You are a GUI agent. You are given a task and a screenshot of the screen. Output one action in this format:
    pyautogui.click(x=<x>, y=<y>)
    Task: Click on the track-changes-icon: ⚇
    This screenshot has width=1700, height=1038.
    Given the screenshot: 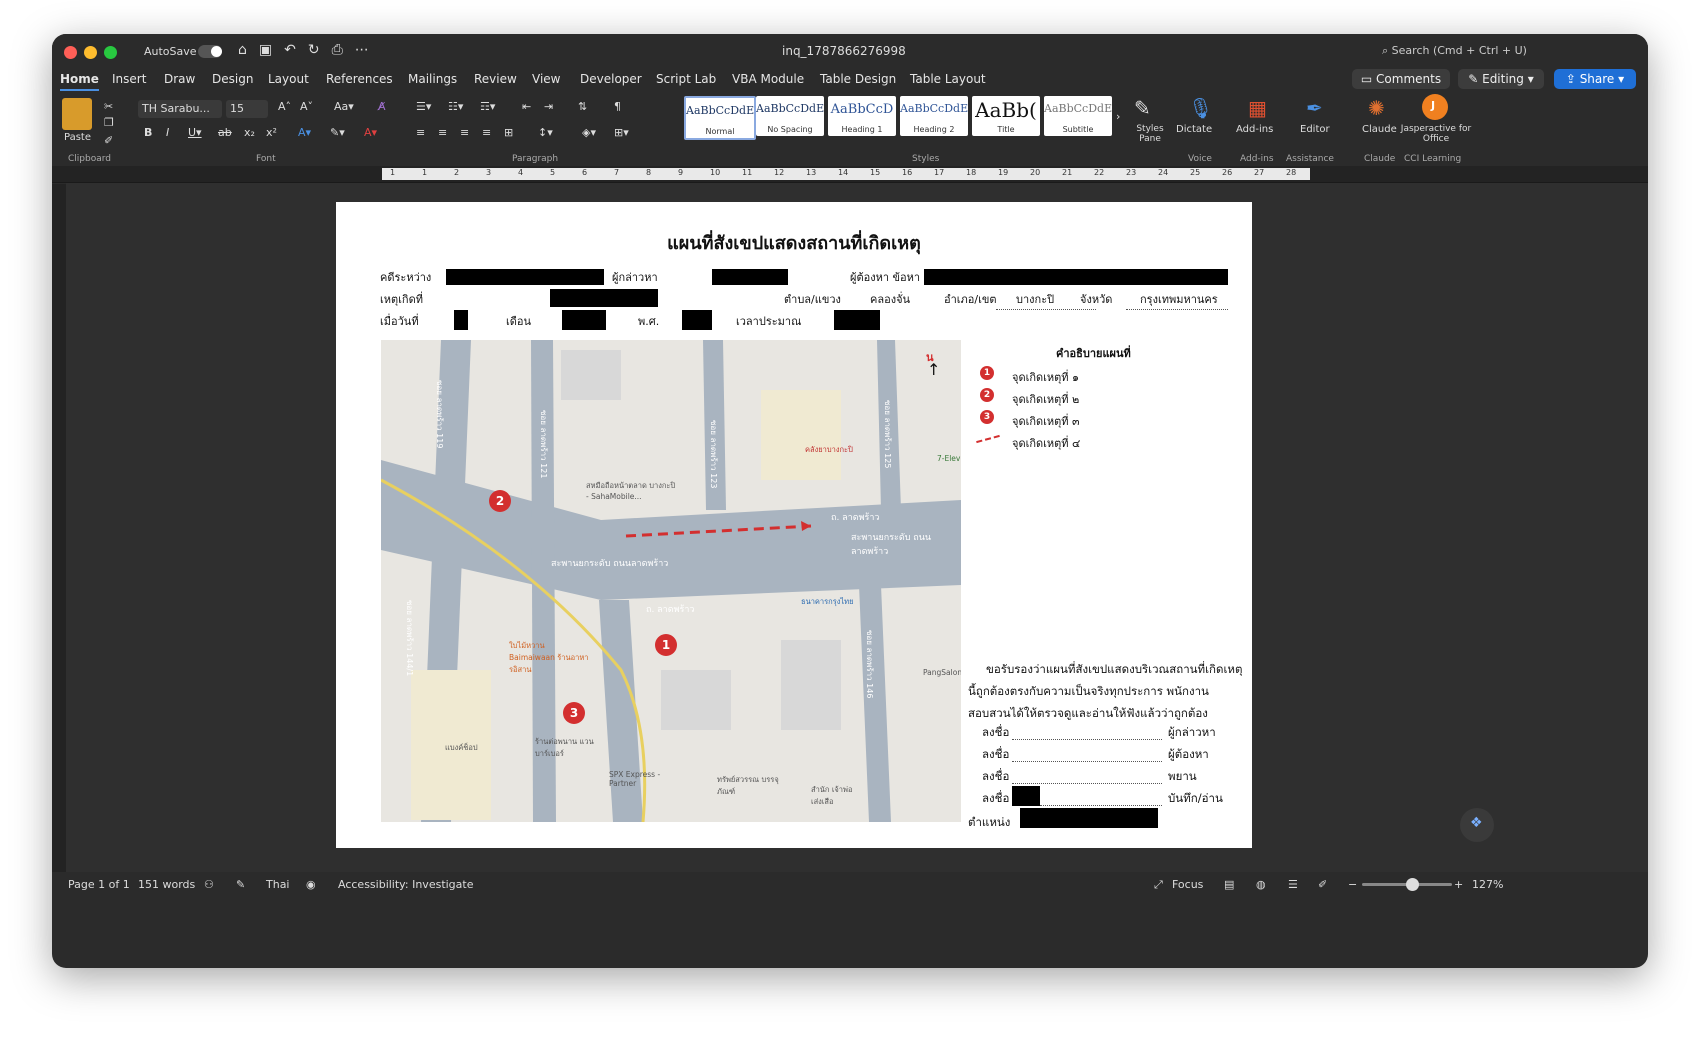 What is the action you would take?
    pyautogui.click(x=209, y=884)
    